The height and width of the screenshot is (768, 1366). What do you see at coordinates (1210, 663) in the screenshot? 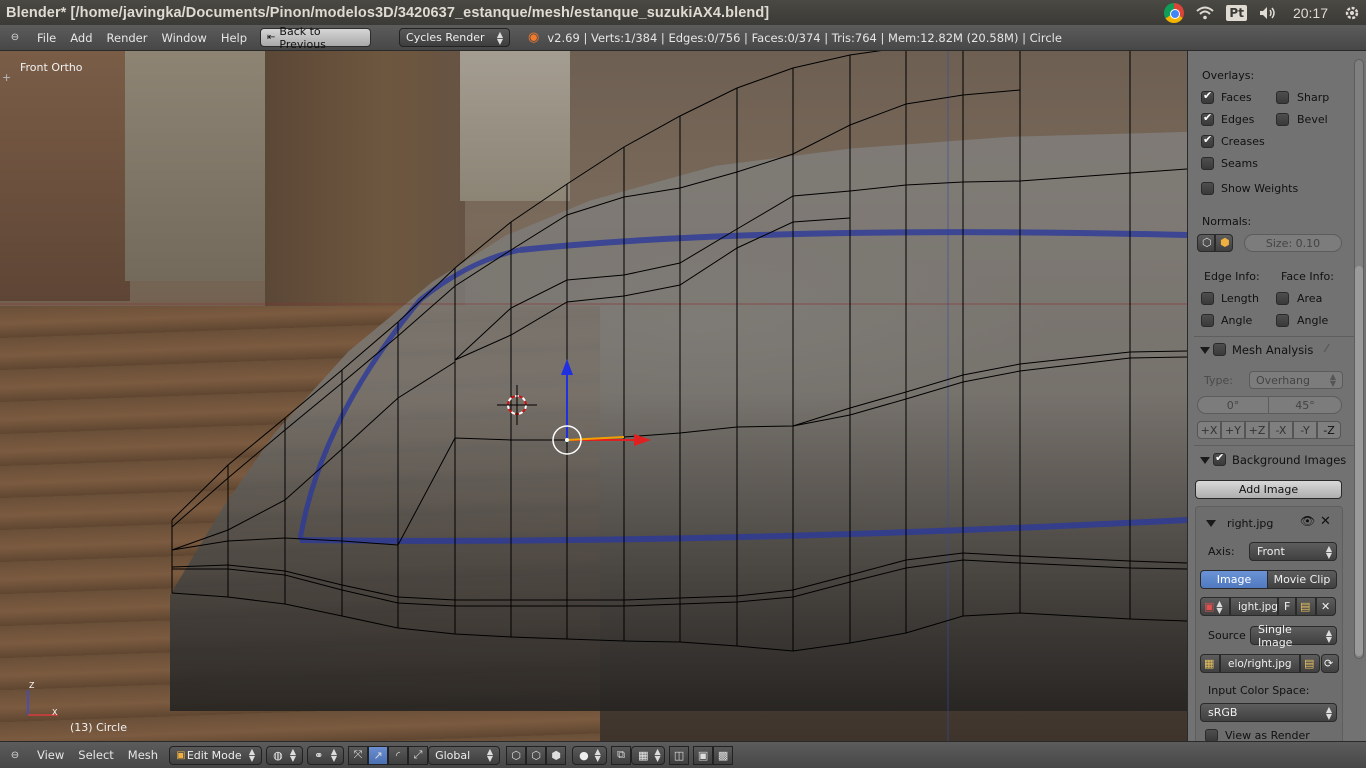
I see `pack-image-button: ▦` at bounding box center [1210, 663].